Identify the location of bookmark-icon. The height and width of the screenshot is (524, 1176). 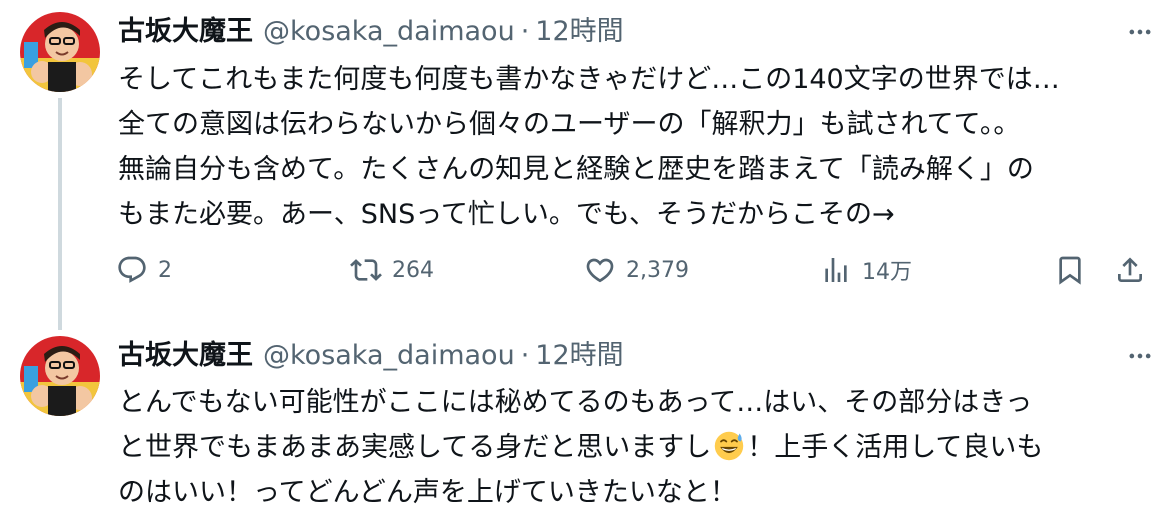
(1070, 270).